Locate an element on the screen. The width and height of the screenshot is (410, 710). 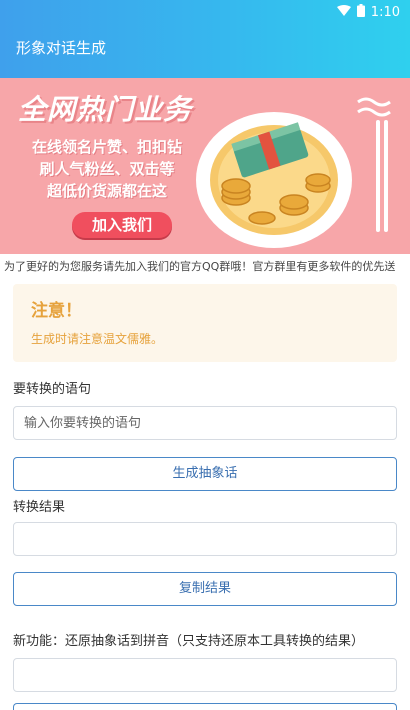
announcement-marquee: 为了更好的为您服务请先加入我们的官方QQ群哦！官方群里有更多软件的优先送 is located at coordinates (205, 267).